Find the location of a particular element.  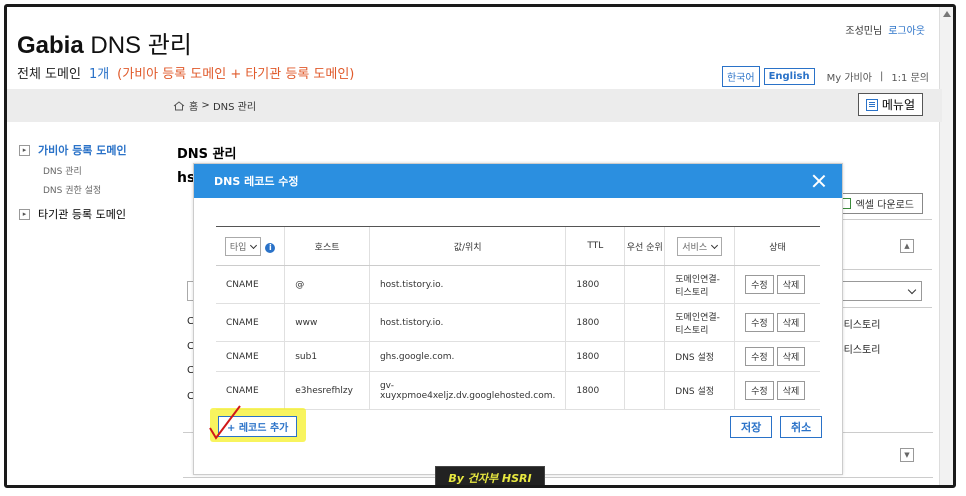

manual-button: 메뉴얼 is located at coordinates (890, 104).